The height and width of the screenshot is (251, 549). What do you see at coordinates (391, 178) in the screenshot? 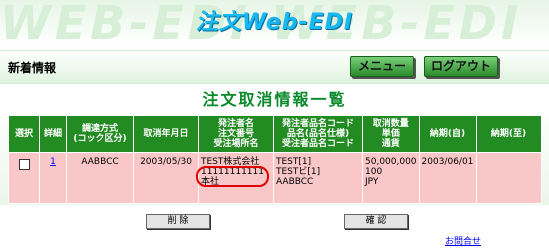
I see `quantity-cell: 50,000,000 100 JPY` at bounding box center [391, 178].